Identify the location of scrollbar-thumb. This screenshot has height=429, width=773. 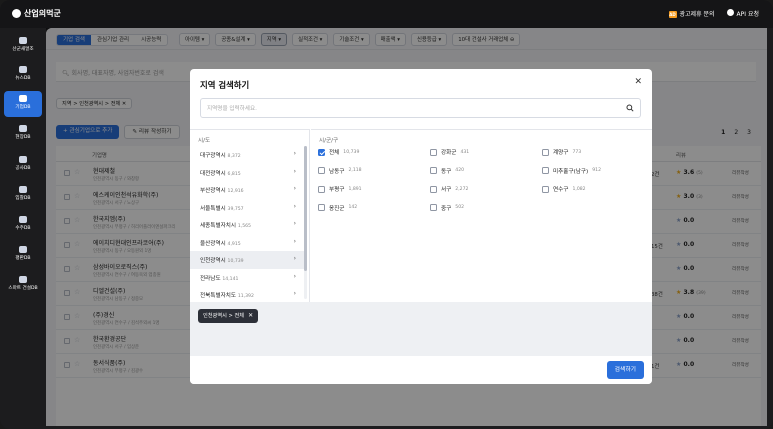
(305, 208).